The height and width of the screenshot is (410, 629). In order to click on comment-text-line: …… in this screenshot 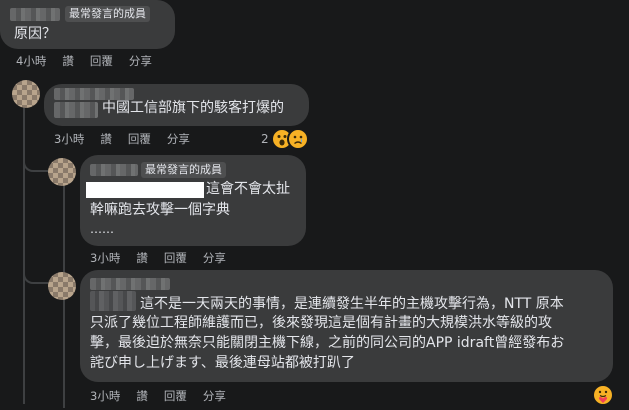, I will do `click(102, 229)`.